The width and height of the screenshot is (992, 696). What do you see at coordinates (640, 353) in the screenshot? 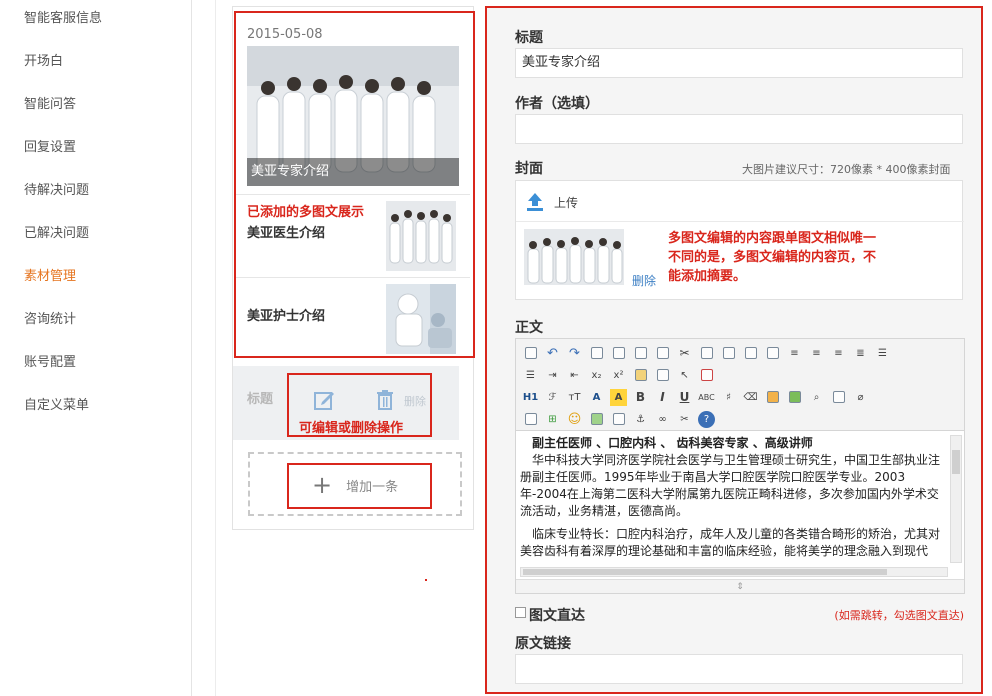
I see `template-icon` at bounding box center [640, 353].